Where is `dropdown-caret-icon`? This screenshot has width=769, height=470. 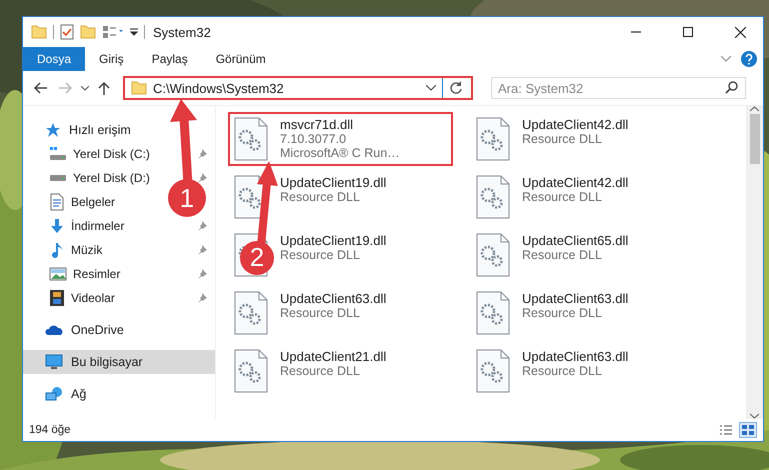
dropdown-caret-icon is located at coordinates (431, 88).